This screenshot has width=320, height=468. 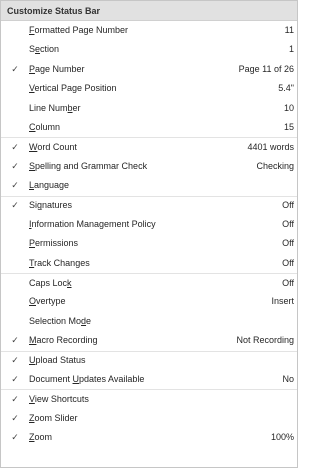 What do you see at coordinates (161, 360) in the screenshot?
I see `menu-item-label: Upload Status` at bounding box center [161, 360].